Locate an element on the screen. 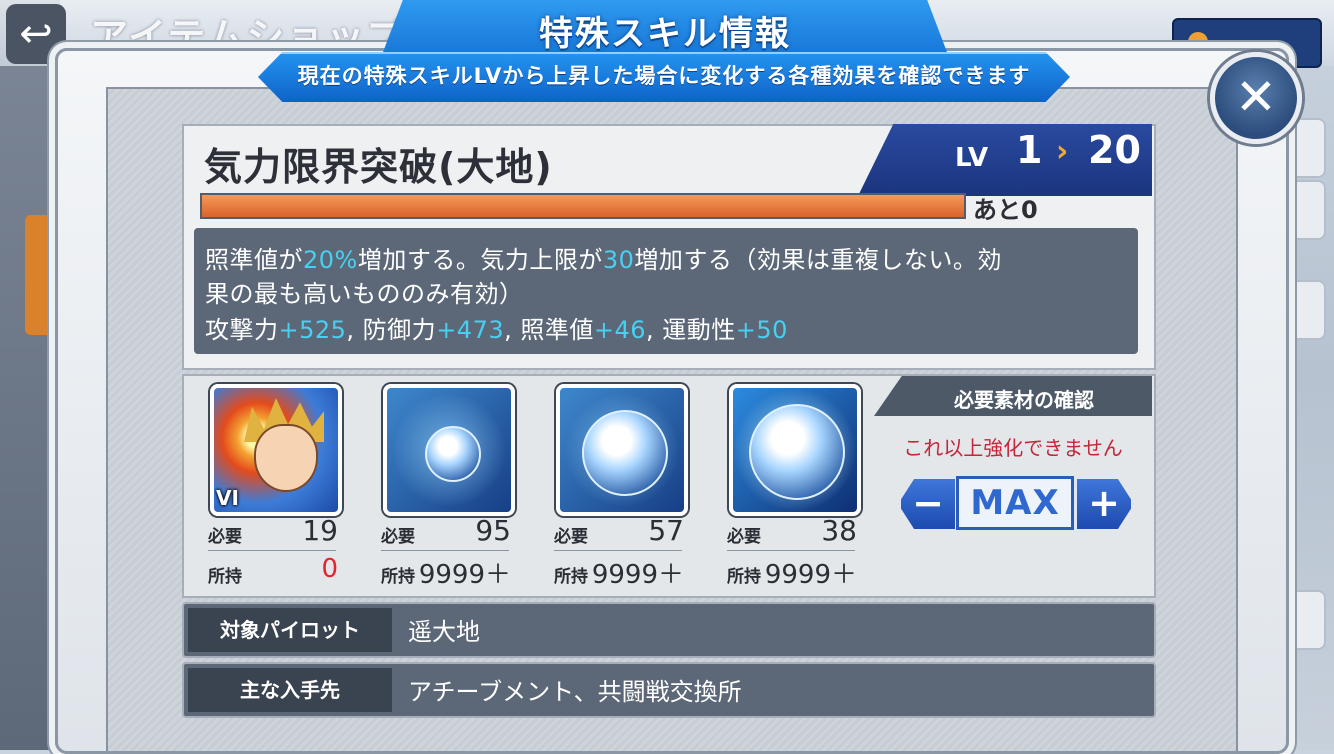 This screenshot has height=754, width=1334. close-icon: ✕ is located at coordinates (1256, 97).